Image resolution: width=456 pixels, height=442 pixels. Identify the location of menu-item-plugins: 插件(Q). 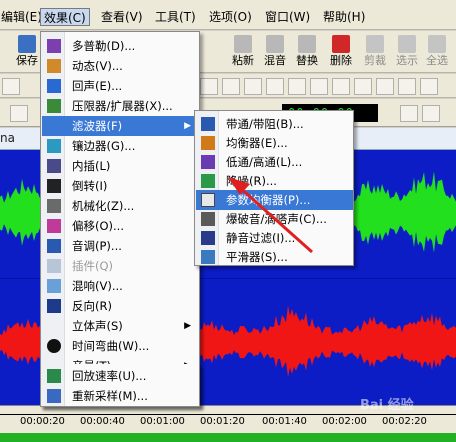
(120, 266).